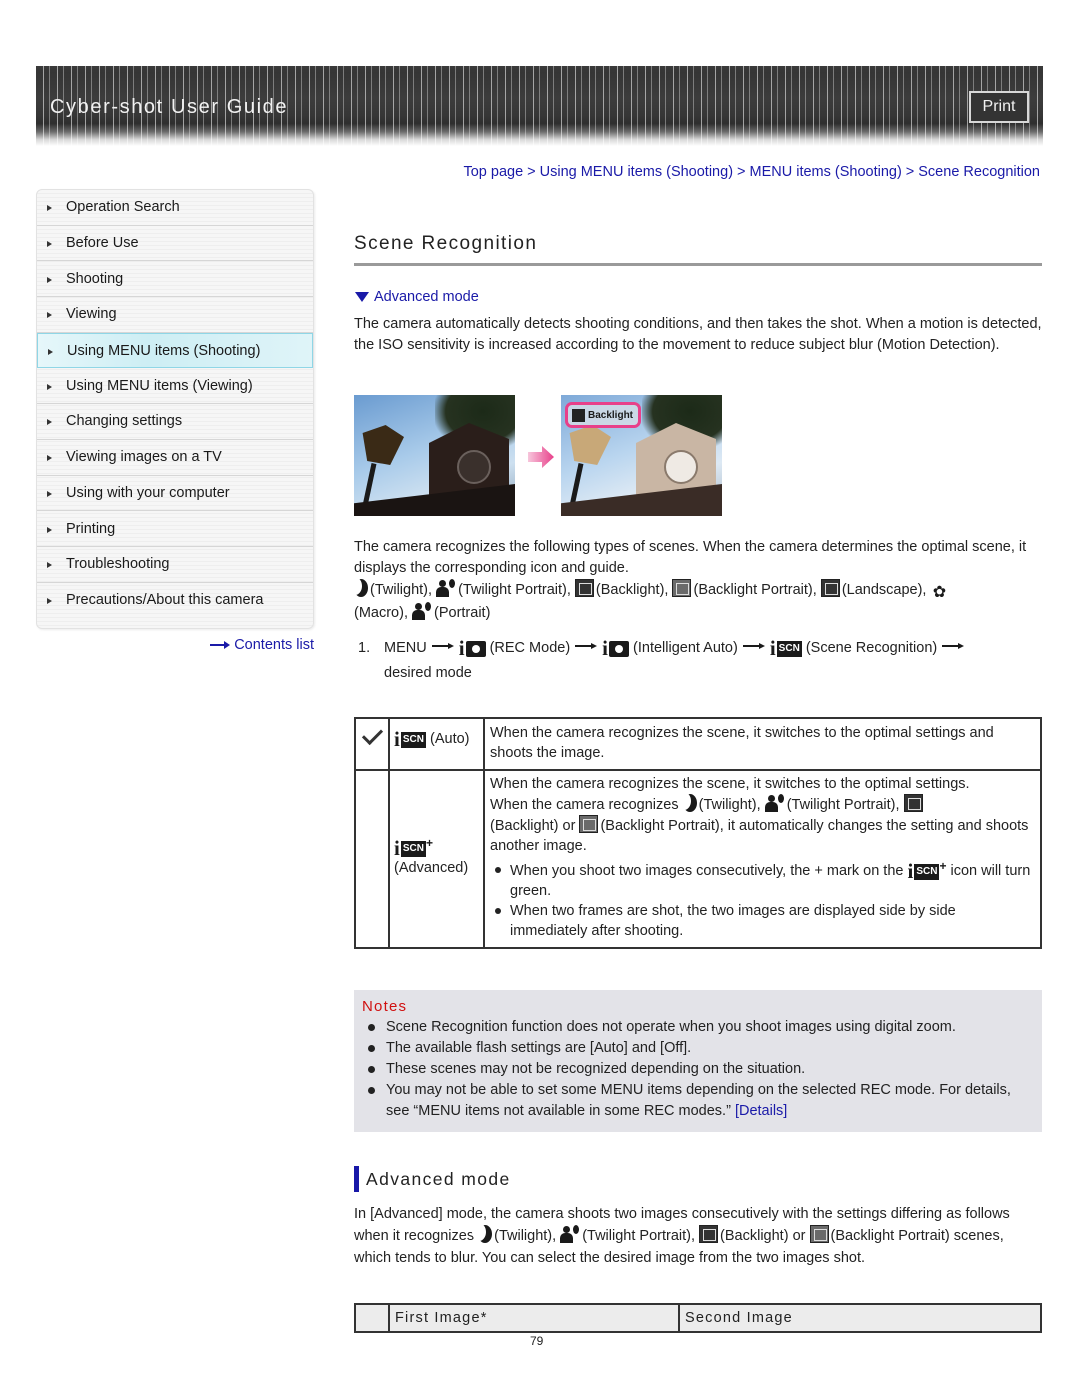 The height and width of the screenshot is (1397, 1080). I want to click on scene-backlight-portrait: (Backlight Portrait),, so click(755, 590).